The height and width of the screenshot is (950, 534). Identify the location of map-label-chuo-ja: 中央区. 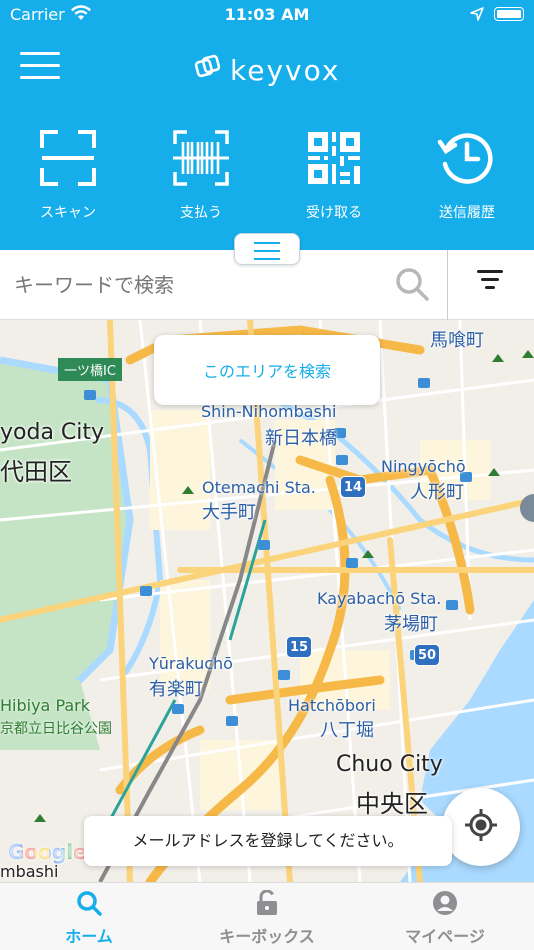
(392, 804).